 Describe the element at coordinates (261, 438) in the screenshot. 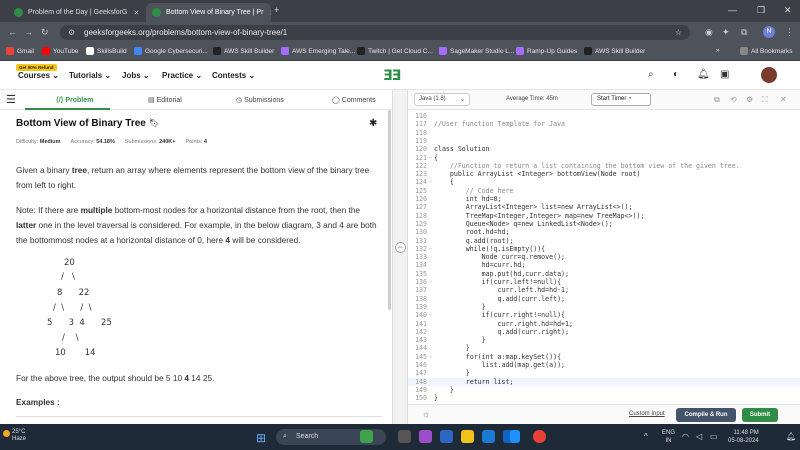

I see `windows-start-icon: ⊞` at that location.